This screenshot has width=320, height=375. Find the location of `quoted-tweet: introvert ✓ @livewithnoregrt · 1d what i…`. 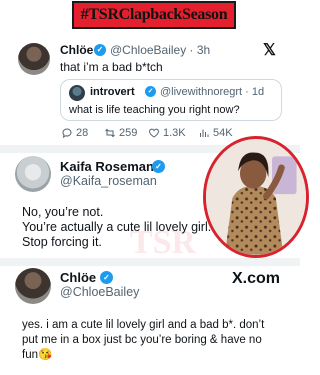

quoted-tweet: introvert ✓ @livewithnoregrt · 1d what i… is located at coordinates (171, 100).